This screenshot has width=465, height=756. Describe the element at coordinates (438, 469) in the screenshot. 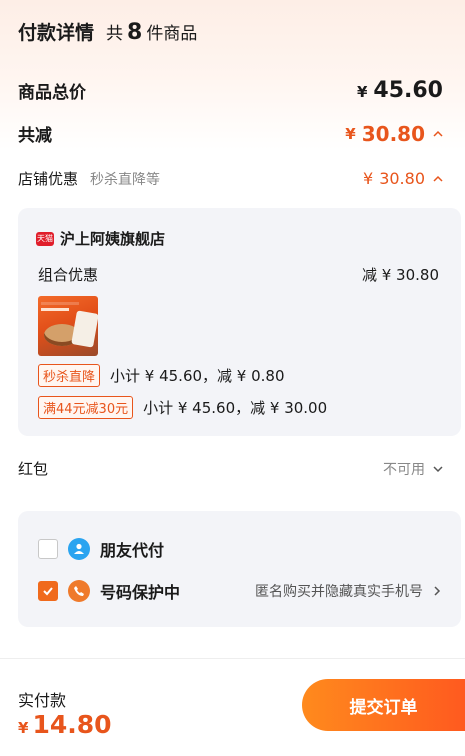

I see `chevron-down-icon` at that location.